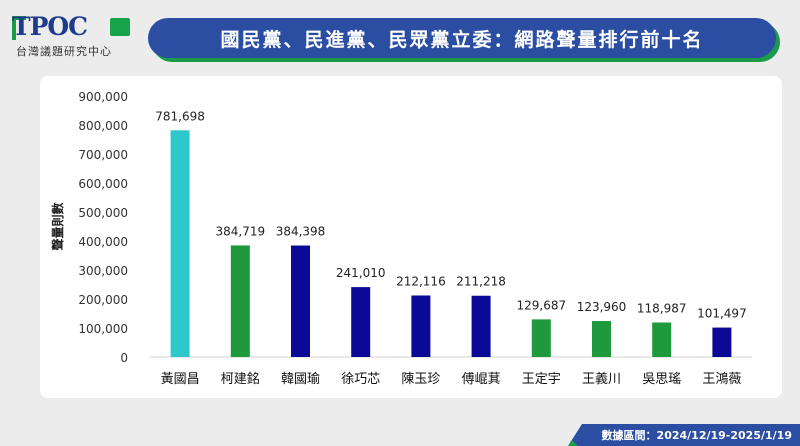 This screenshot has width=800, height=446. What do you see at coordinates (300, 379) in the screenshot?
I see `x-tick-label: 韓國瑜` at bounding box center [300, 379].